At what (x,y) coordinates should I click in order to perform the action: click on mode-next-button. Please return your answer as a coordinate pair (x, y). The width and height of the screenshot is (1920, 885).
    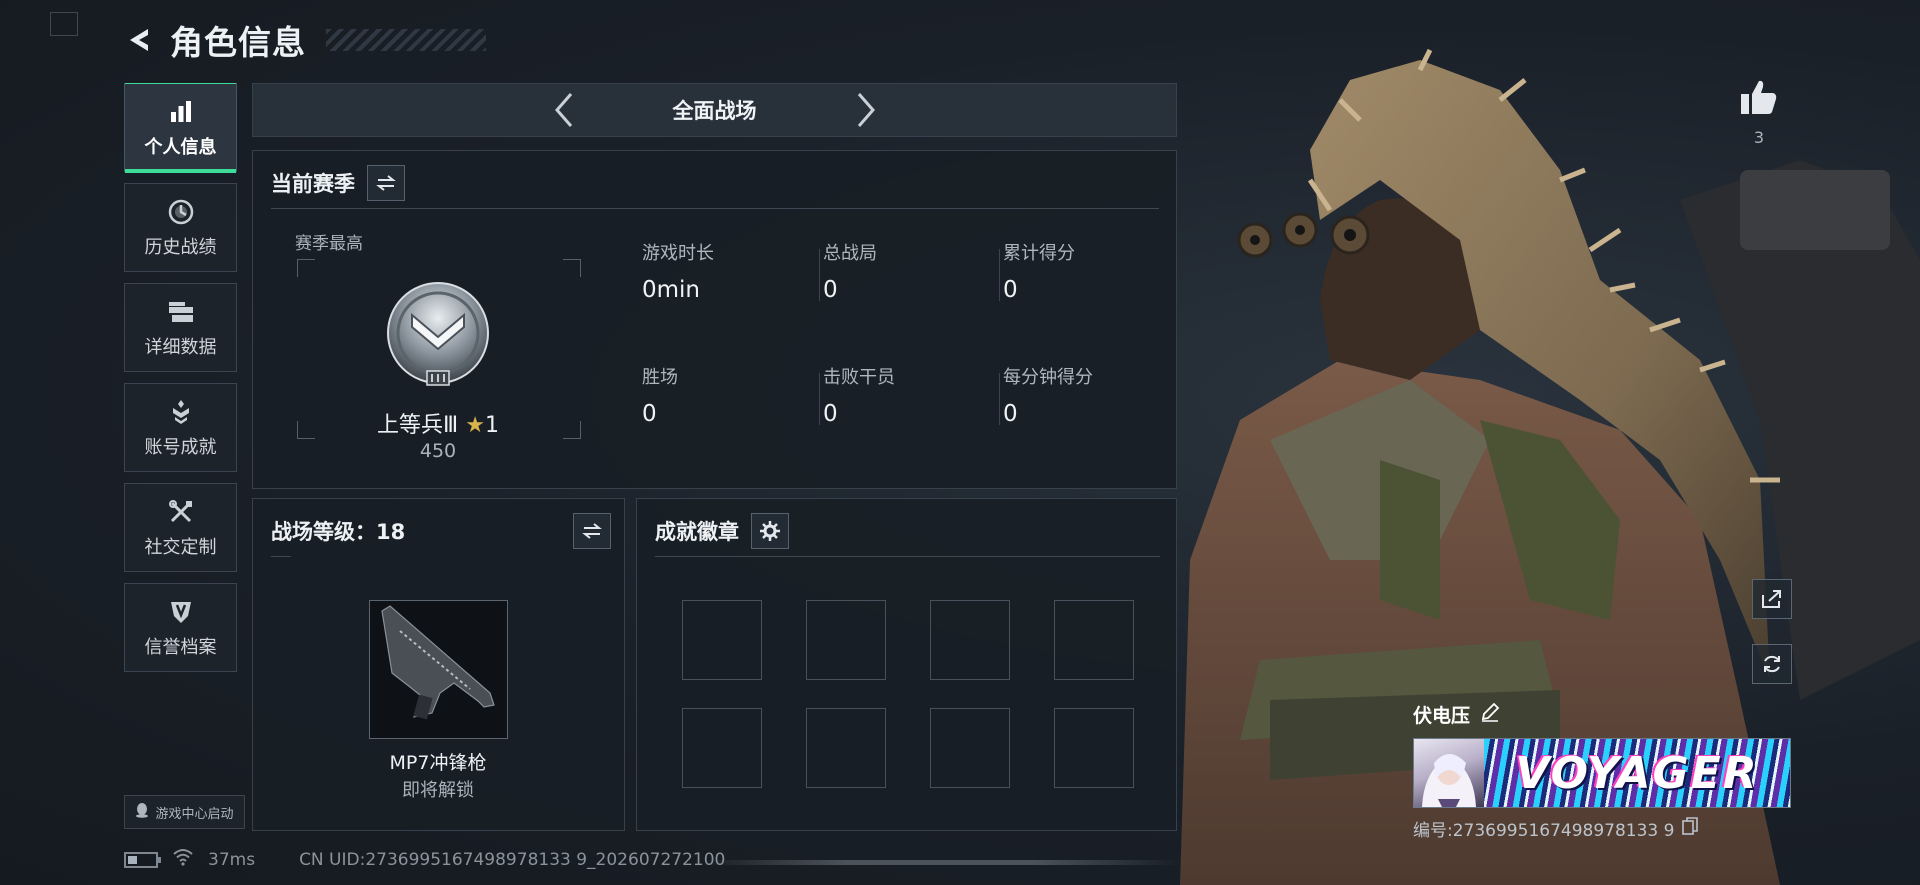
    Looking at the image, I should click on (866, 110).